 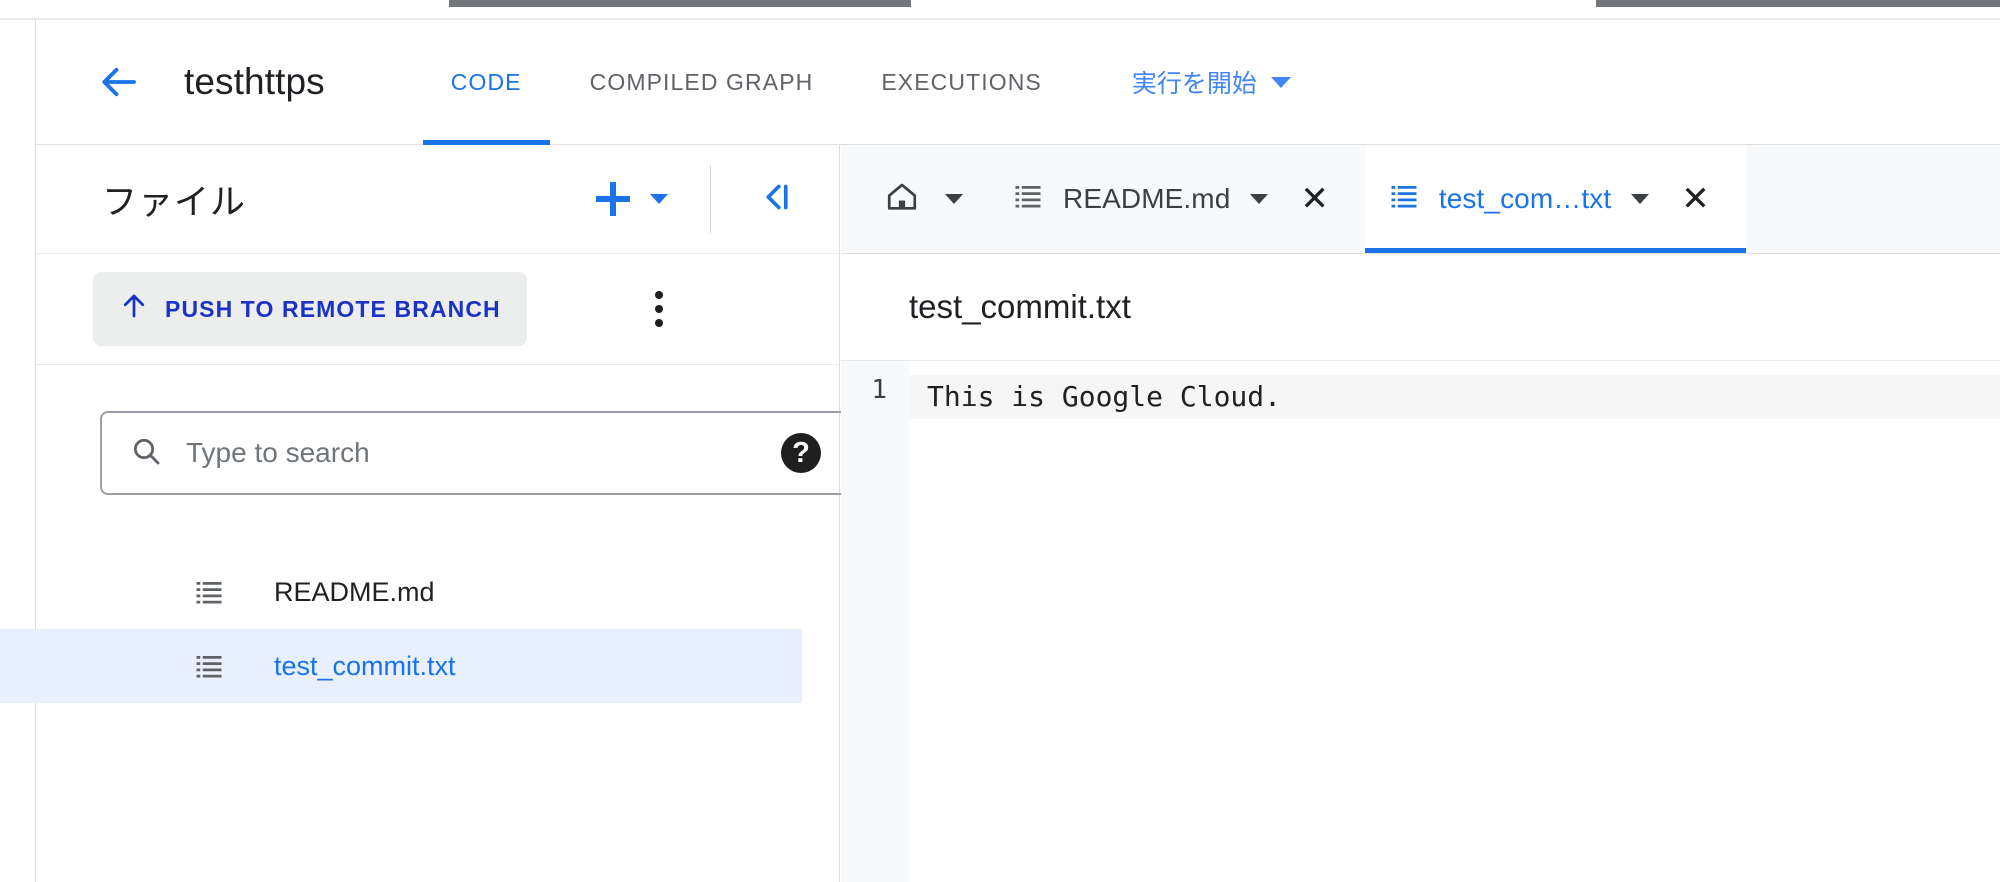 I want to click on back-button, so click(x=120, y=82).